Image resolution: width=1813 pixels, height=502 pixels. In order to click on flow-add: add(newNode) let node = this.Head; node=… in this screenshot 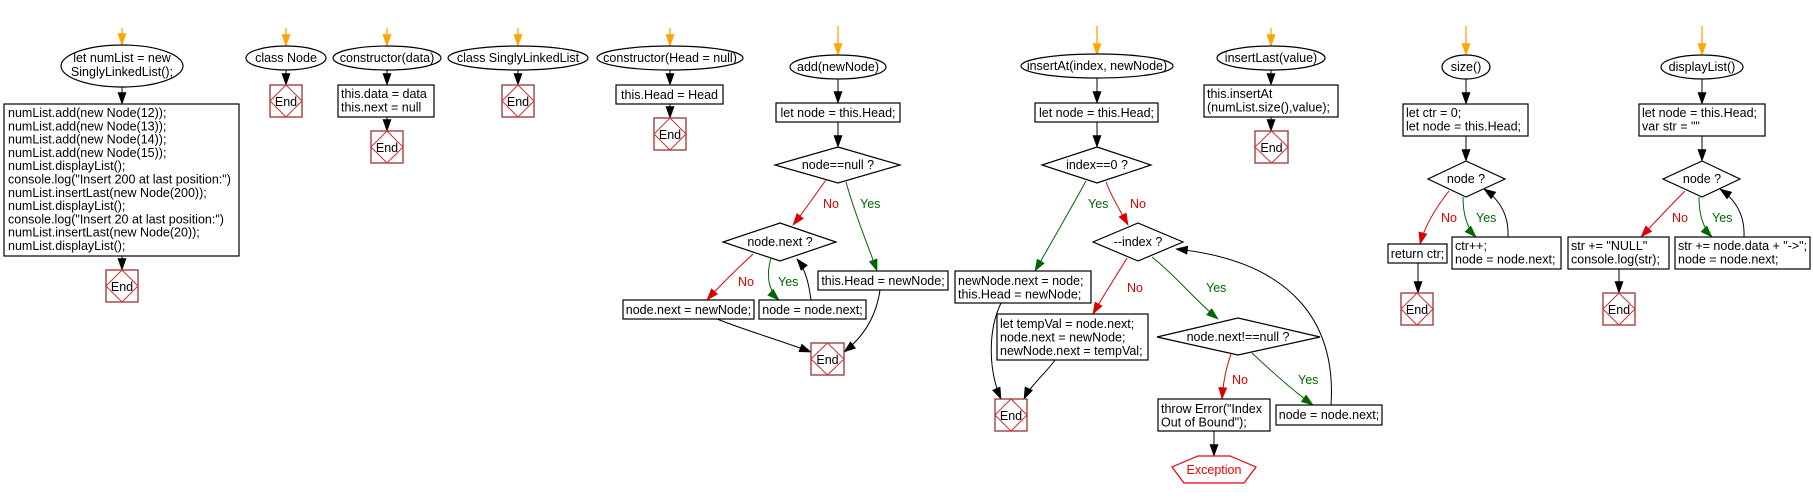, I will do `click(785, 201)`.